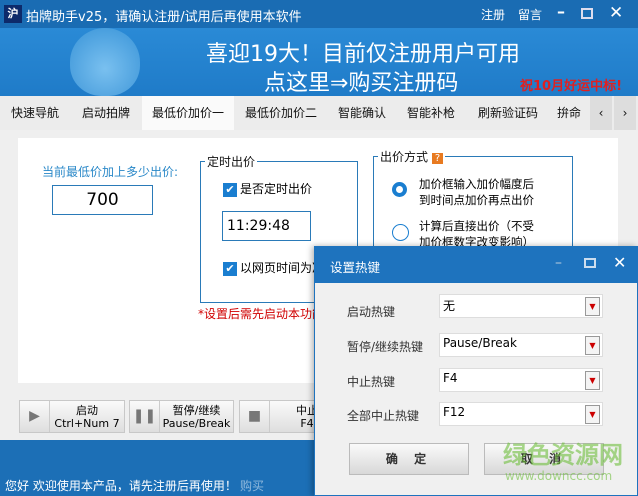  What do you see at coordinates (363, 54) in the screenshot?
I see `banner-line1: 喜迎19大！目前仅注册用户可用` at bounding box center [363, 54].